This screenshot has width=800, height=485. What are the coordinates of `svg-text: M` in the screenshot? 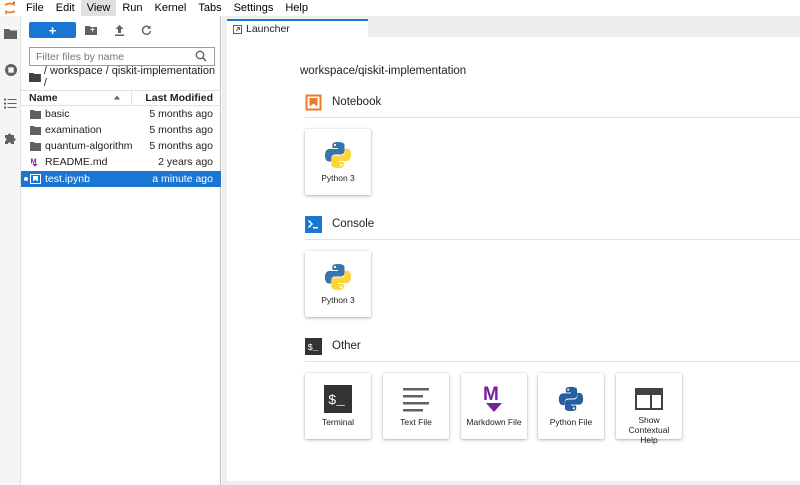 It's located at (491, 394).